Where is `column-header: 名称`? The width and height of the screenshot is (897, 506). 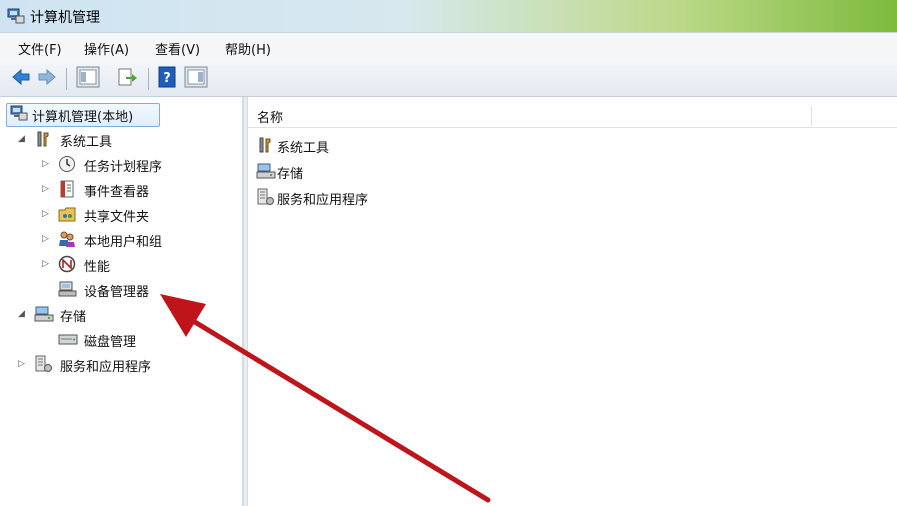
column-header: 名称 is located at coordinates (572, 115).